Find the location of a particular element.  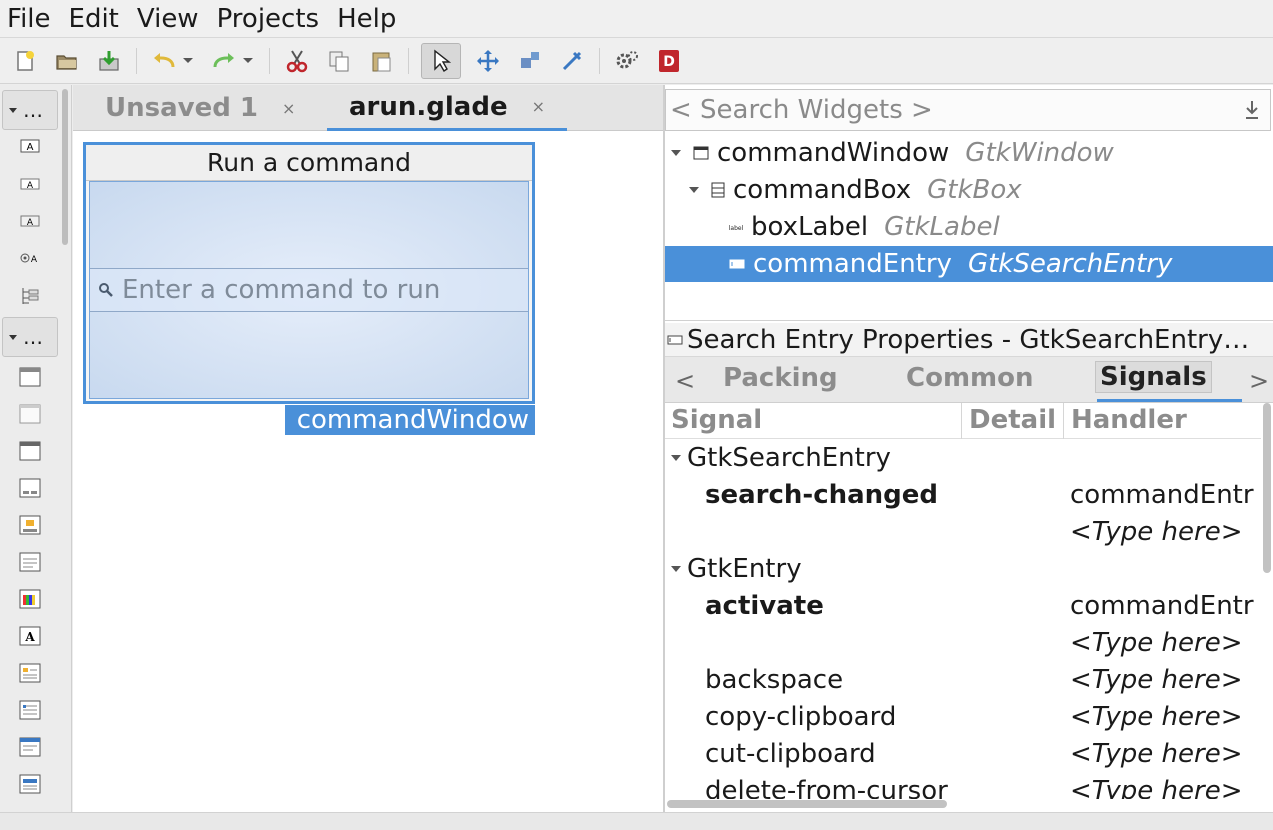

cut-button is located at coordinates (297, 61).